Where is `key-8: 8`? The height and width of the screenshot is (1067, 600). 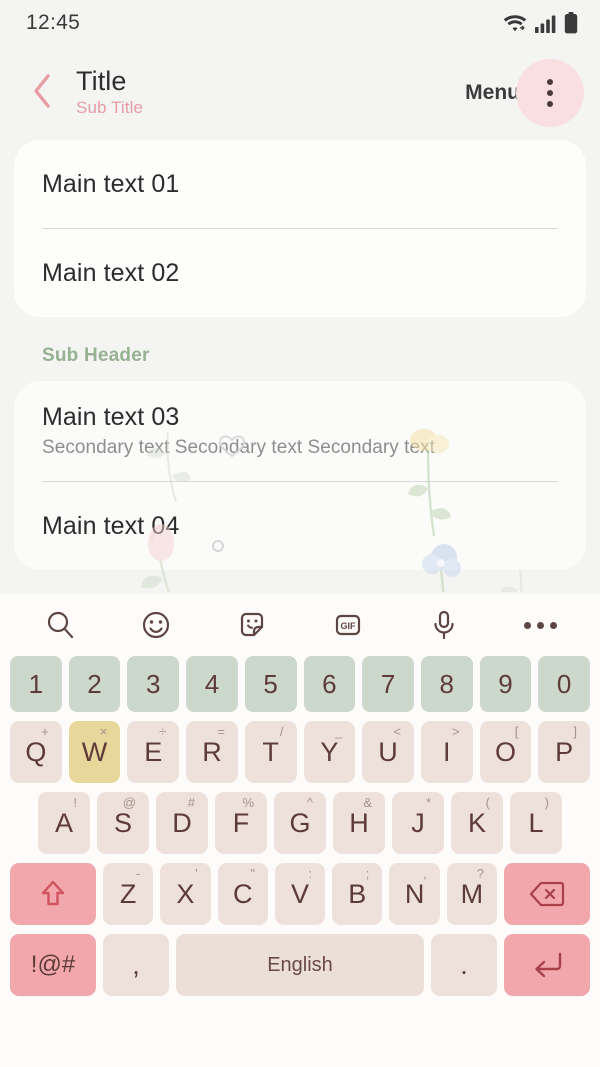
key-8: 8 is located at coordinates (446, 684).